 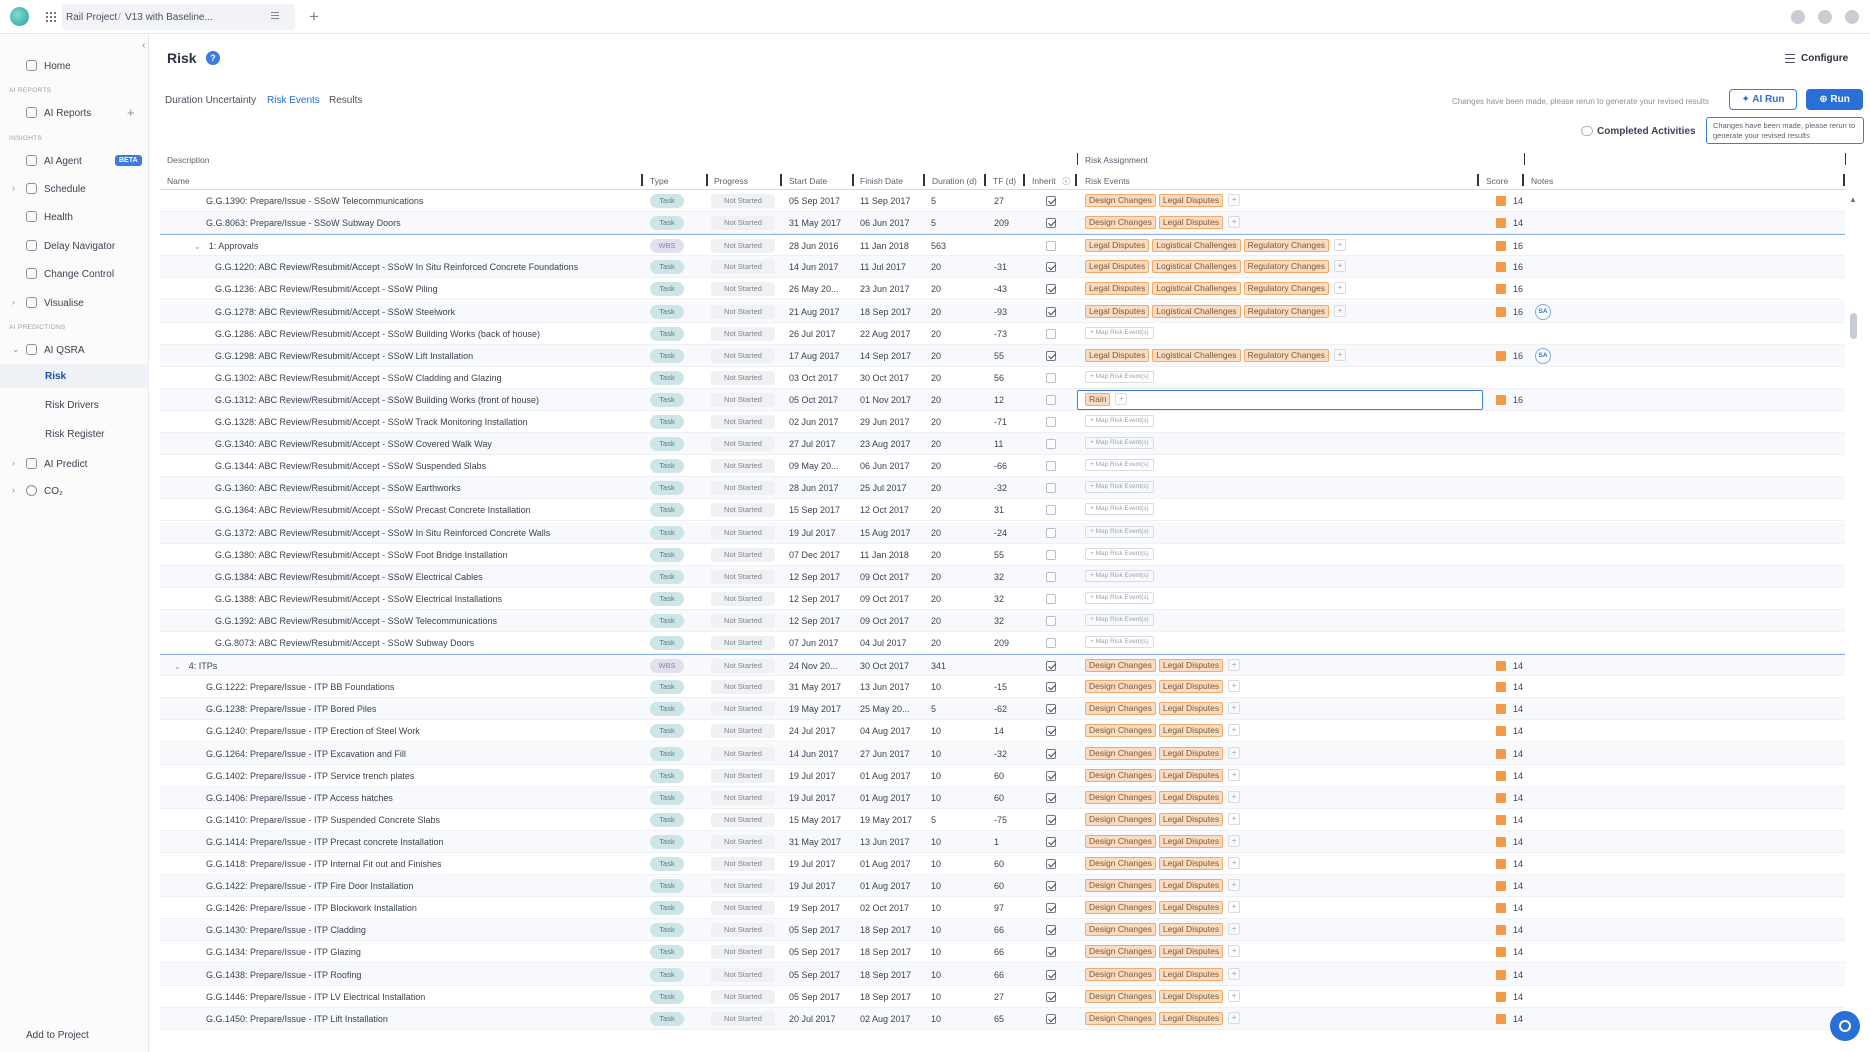 What do you see at coordinates (1066, 181) in the screenshot?
I see `info-icon: ⓘ` at bounding box center [1066, 181].